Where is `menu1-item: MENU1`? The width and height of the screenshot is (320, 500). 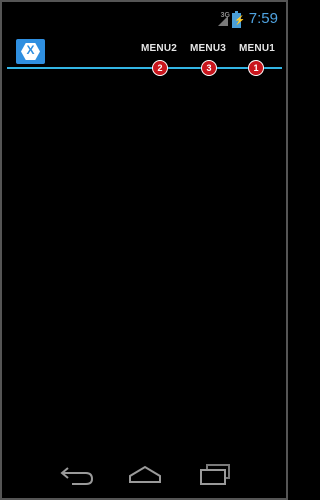 menu1-item: MENU1 is located at coordinates (257, 48).